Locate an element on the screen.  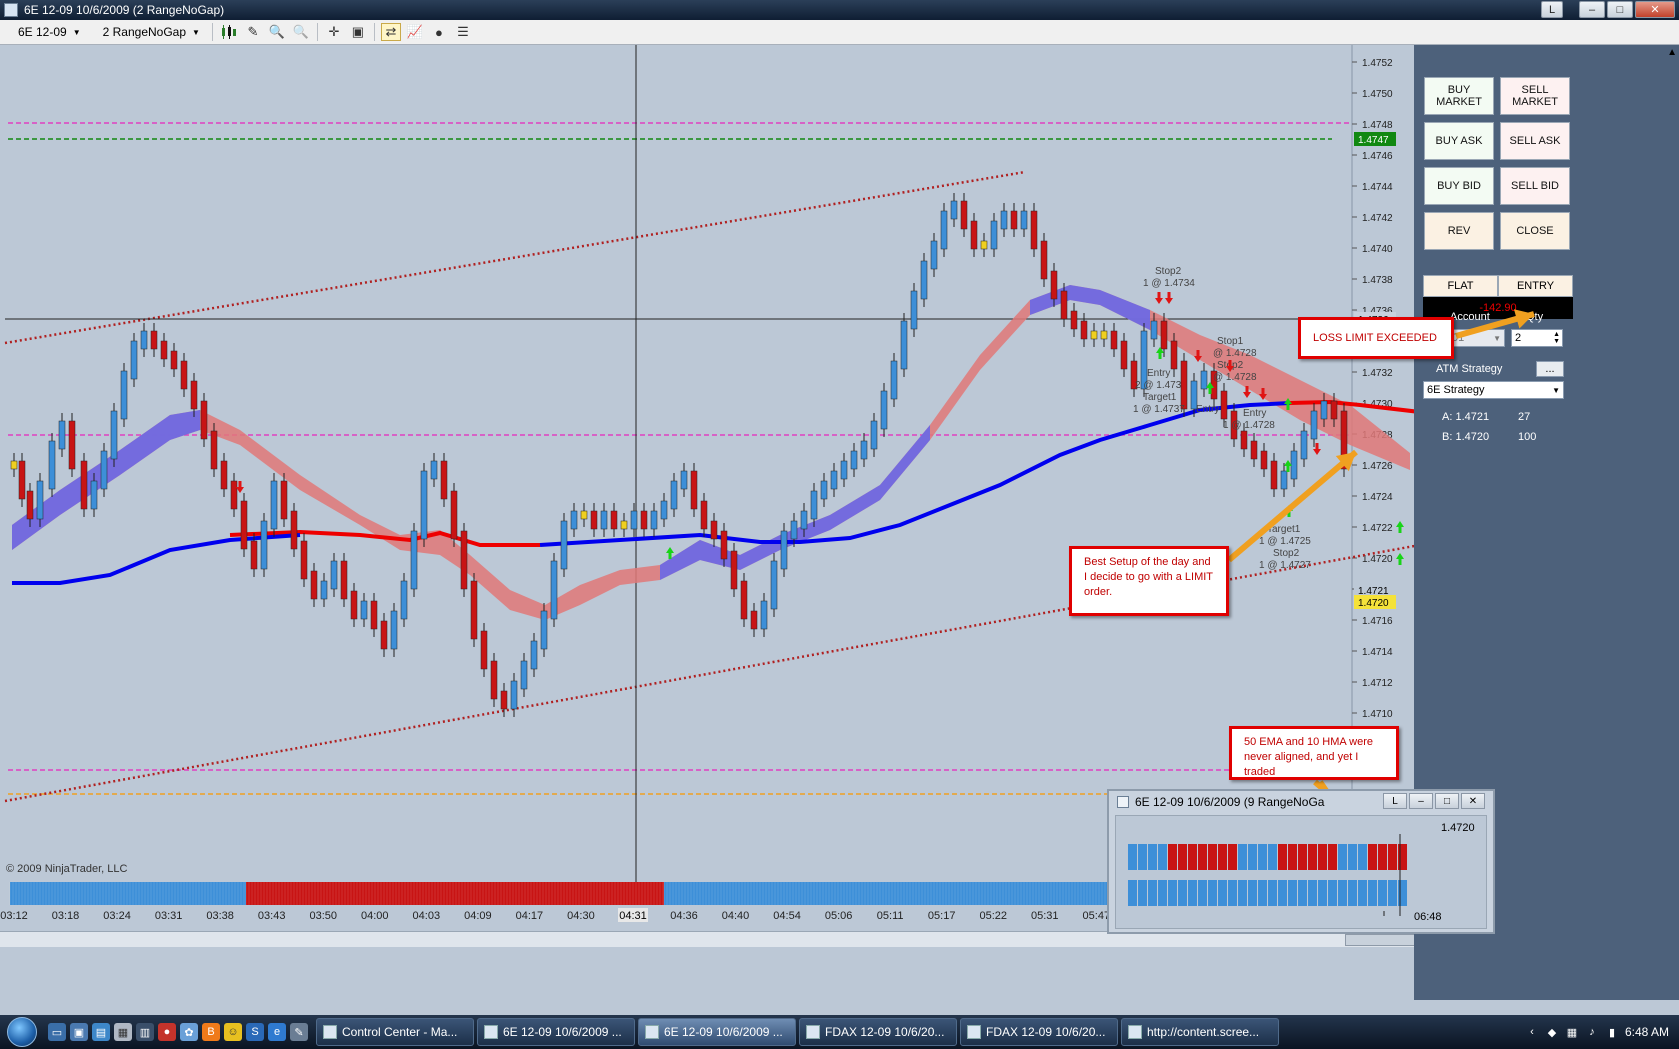
mini-minimize-button: – is located at coordinates (1421, 801).